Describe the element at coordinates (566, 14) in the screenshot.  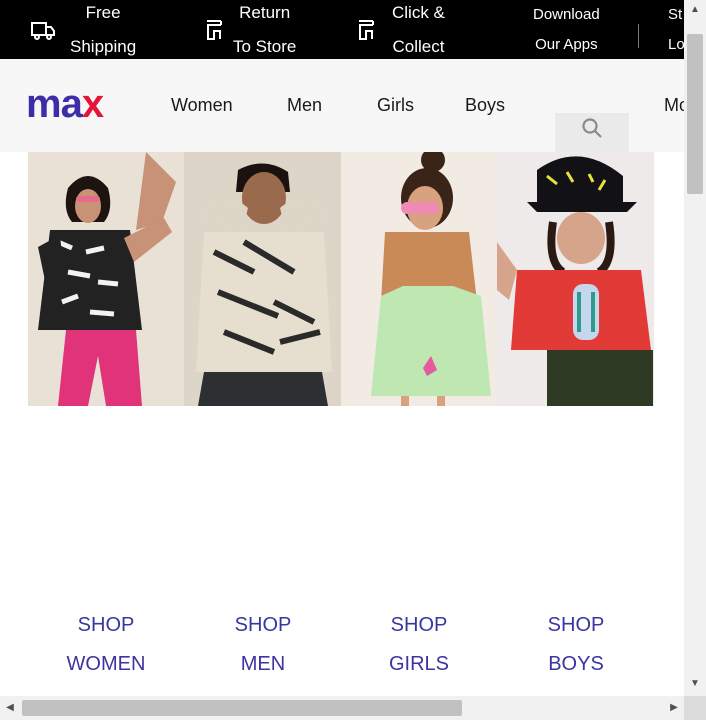
I see `promo-download-line1: Download` at that location.